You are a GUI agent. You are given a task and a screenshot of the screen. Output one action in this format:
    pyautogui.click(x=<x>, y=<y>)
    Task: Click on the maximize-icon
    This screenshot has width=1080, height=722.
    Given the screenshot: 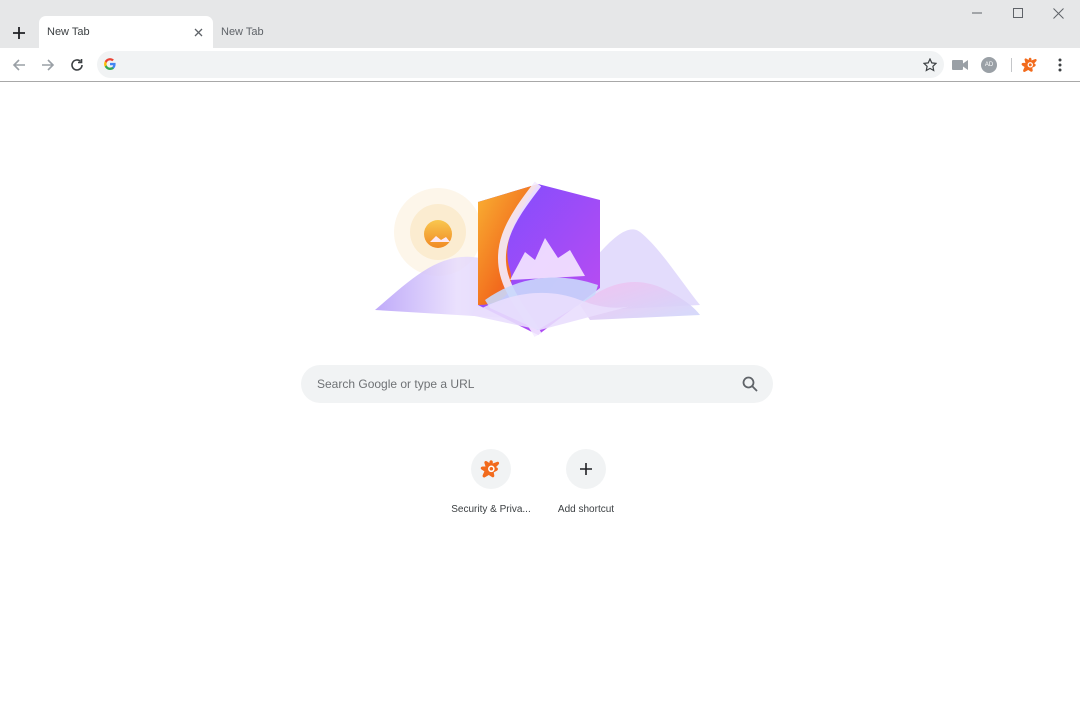 What is the action you would take?
    pyautogui.click(x=1018, y=13)
    